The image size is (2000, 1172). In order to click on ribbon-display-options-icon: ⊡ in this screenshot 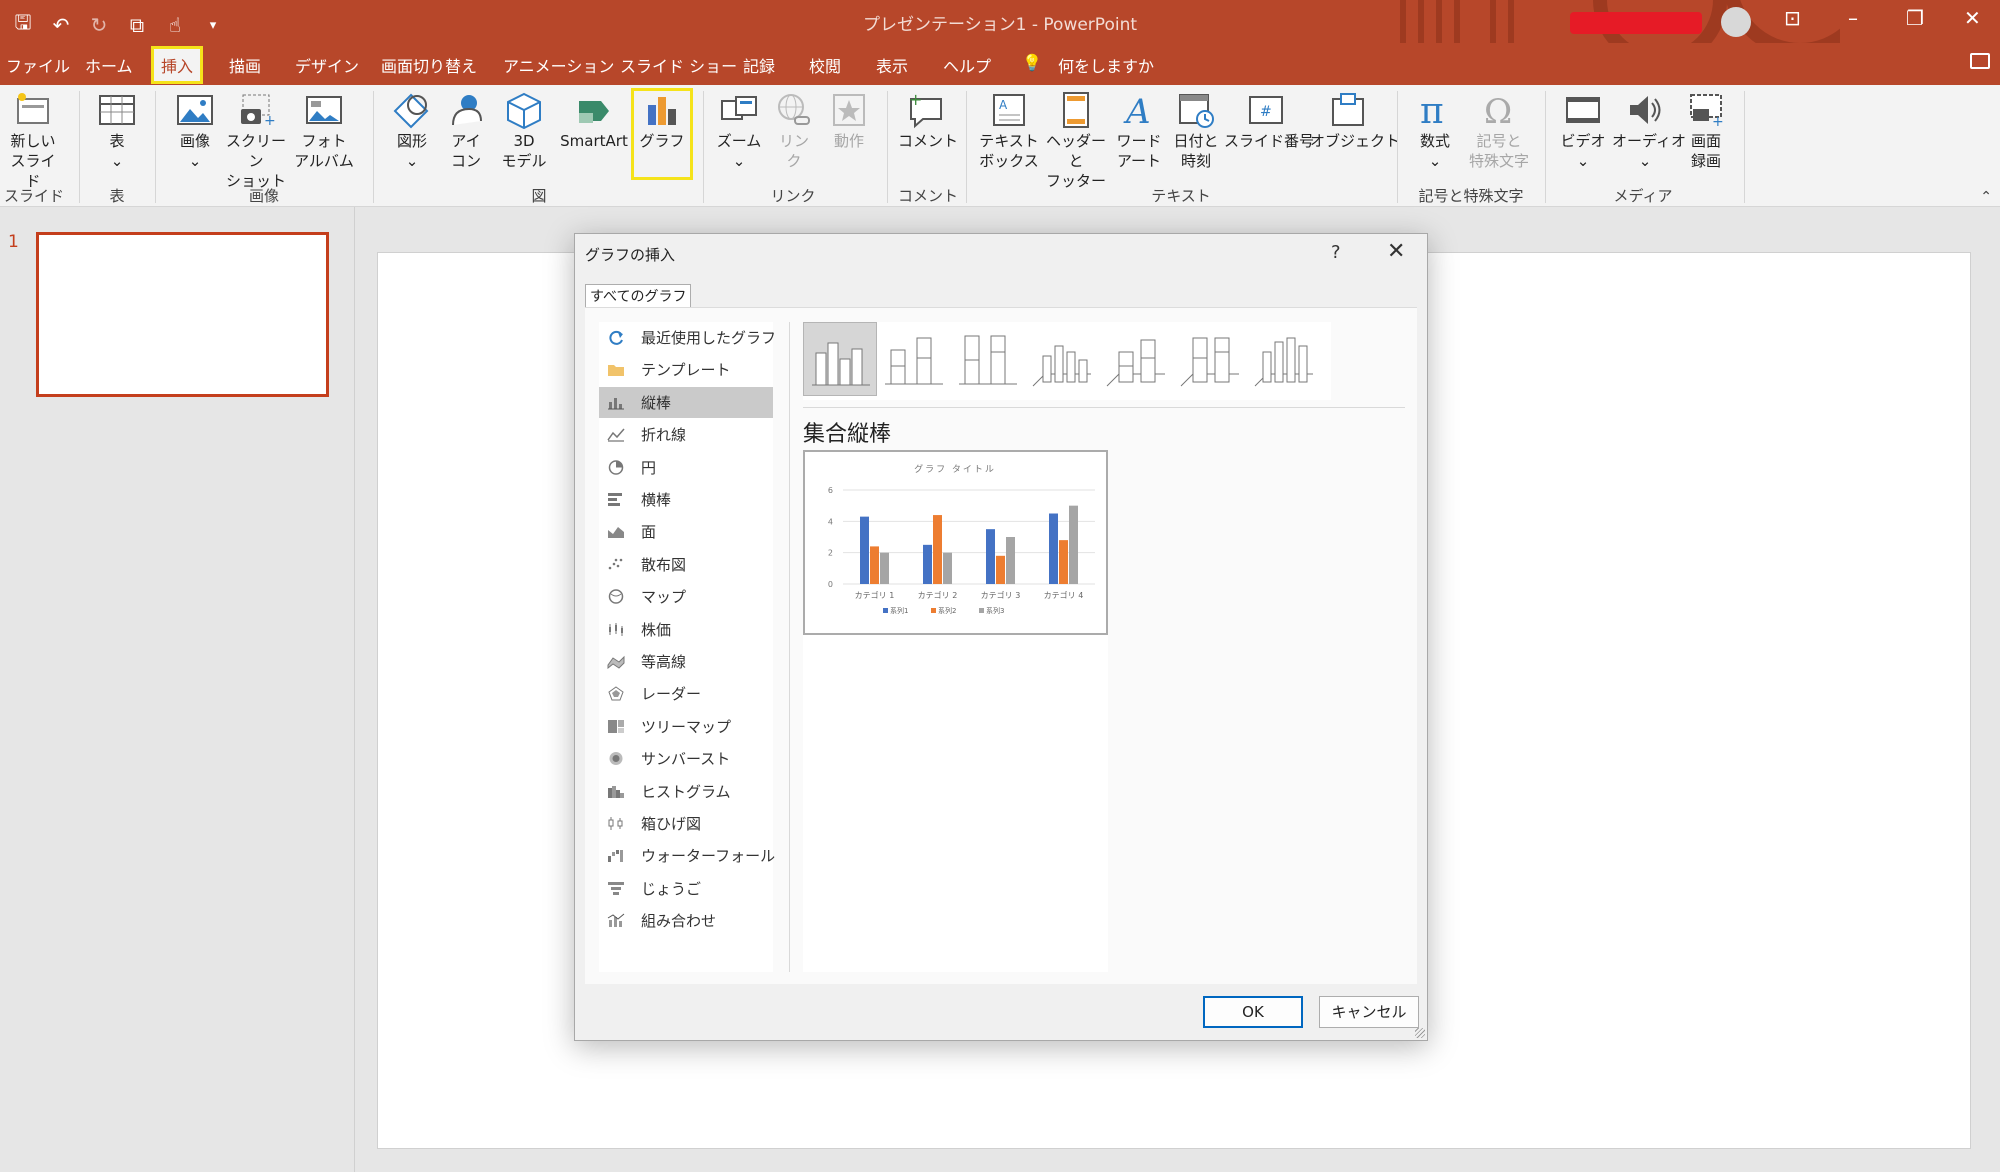, I will do `click(1792, 18)`.